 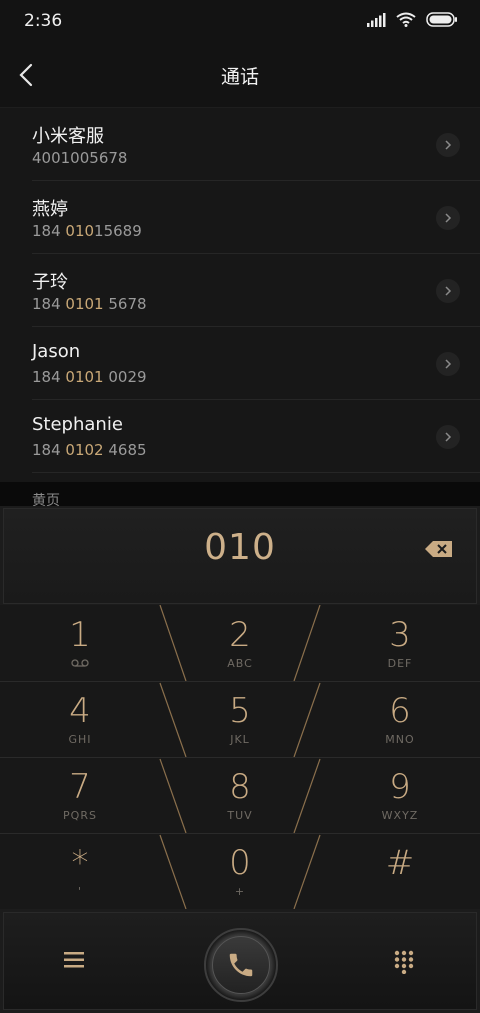 What do you see at coordinates (256, 290) in the screenshot?
I see `contact-row: 子玲 184 0101 5678` at bounding box center [256, 290].